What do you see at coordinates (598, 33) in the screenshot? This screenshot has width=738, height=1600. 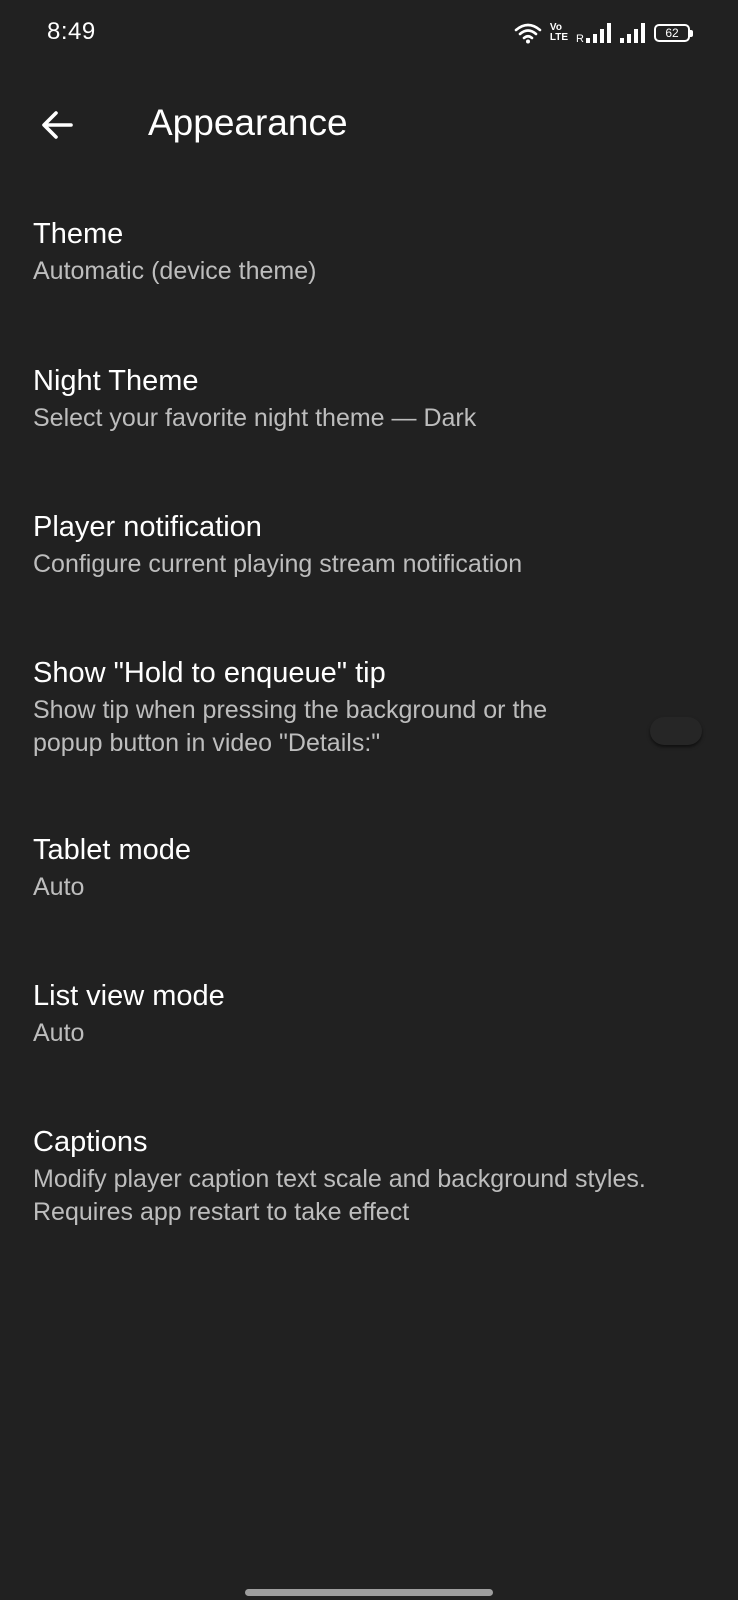 I see `signal-strength-icon-sim1` at bounding box center [598, 33].